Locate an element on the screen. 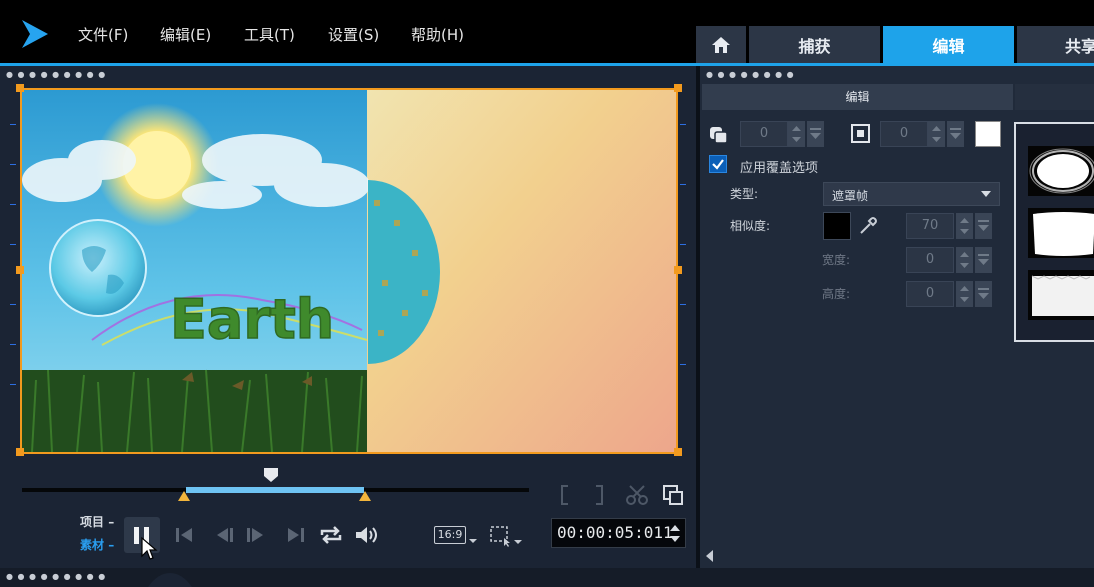 This screenshot has width=1094, height=587. repeat-icon is located at coordinates (331, 535).